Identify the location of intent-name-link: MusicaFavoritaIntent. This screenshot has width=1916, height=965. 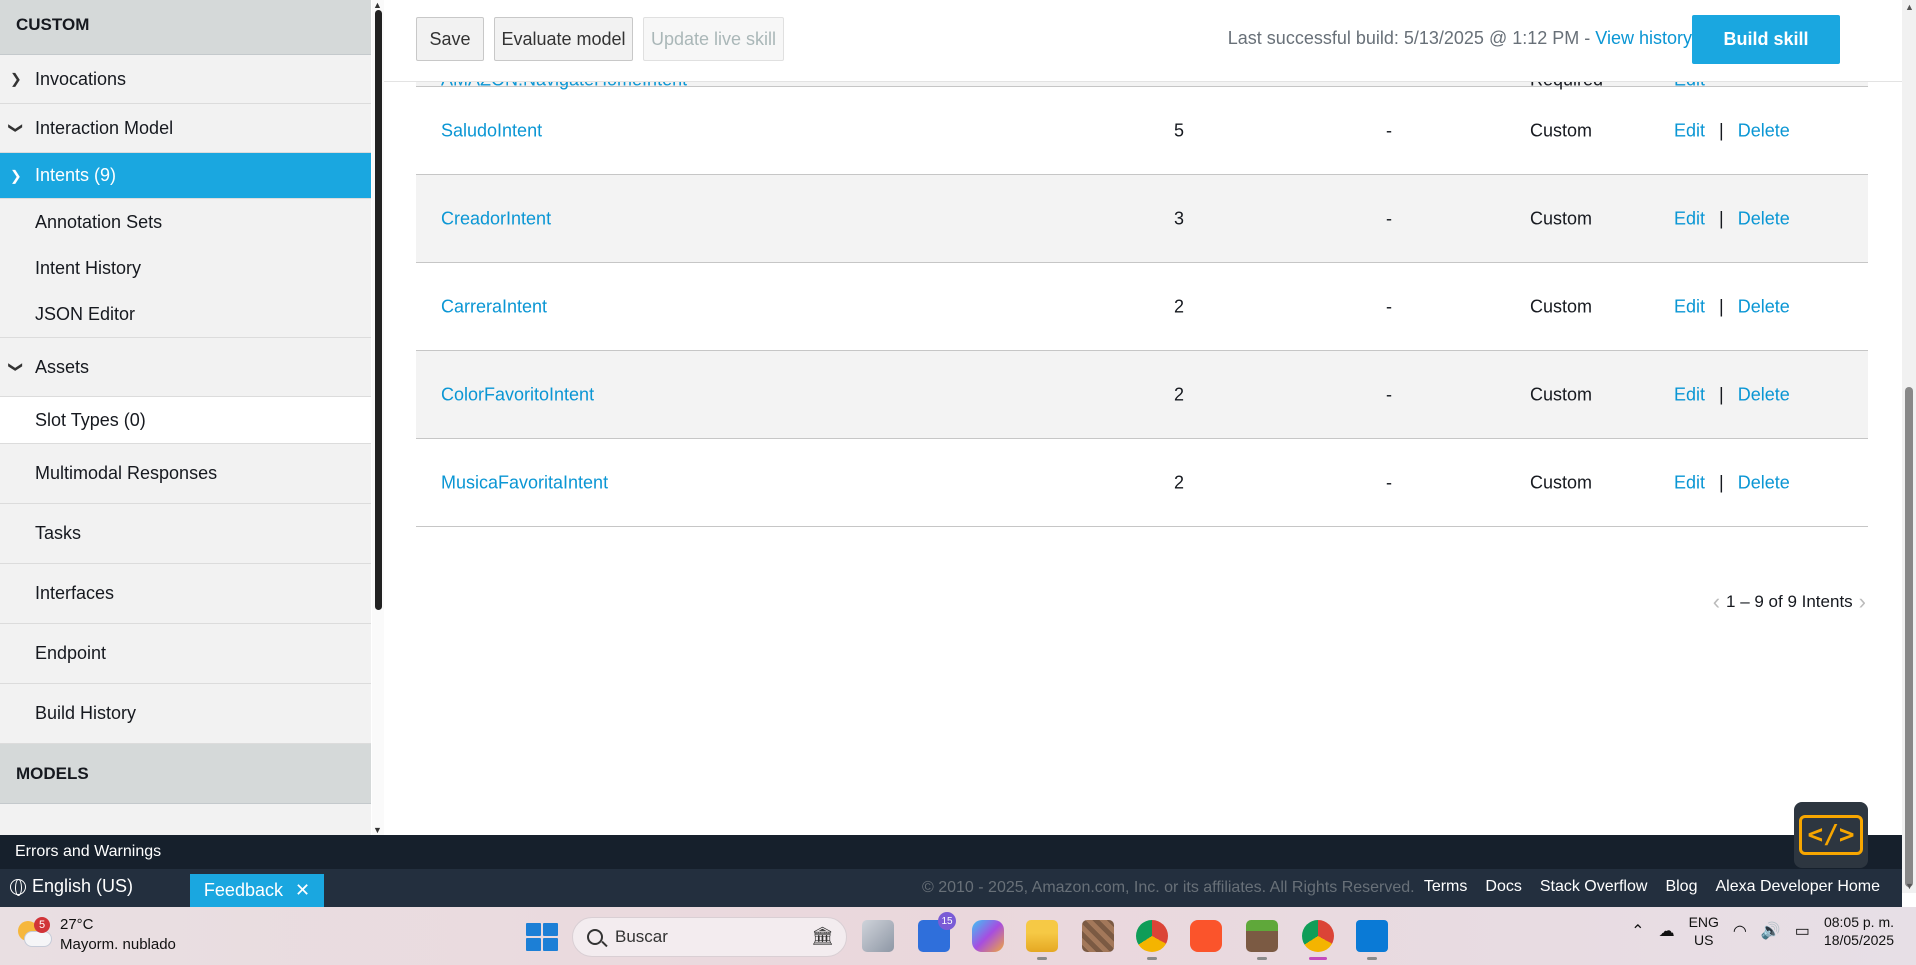
(524, 482).